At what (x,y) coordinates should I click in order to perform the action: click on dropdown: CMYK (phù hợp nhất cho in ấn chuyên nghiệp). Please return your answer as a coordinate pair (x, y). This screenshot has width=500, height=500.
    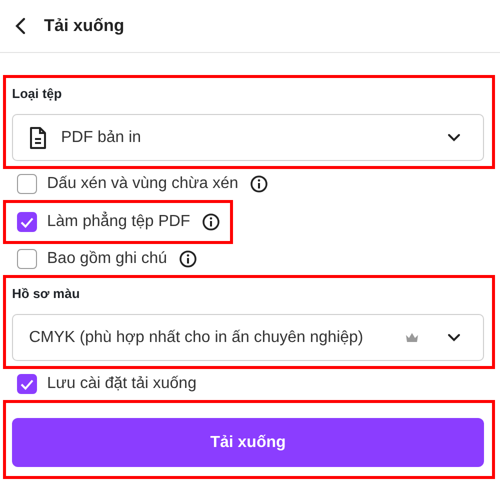
    Looking at the image, I should click on (248, 337).